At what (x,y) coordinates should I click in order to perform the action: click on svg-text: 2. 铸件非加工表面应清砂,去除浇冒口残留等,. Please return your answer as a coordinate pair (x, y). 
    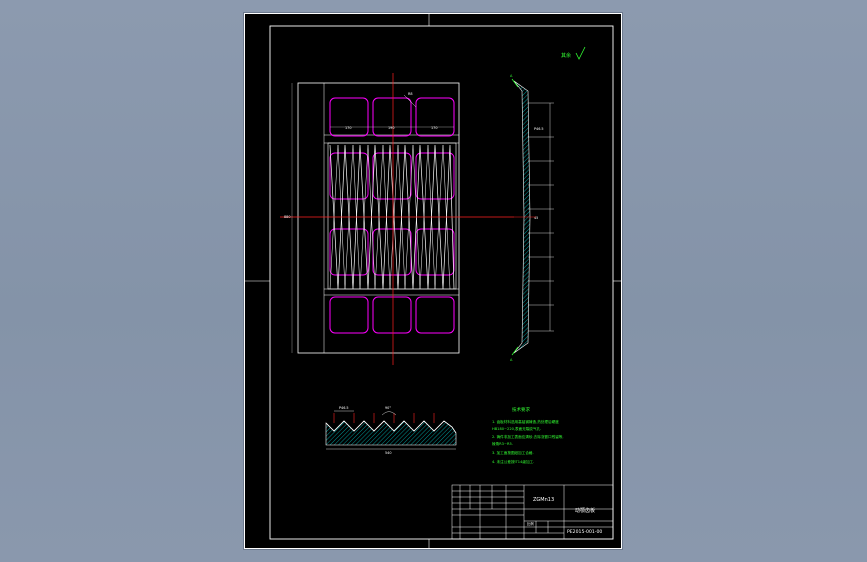
    Looking at the image, I should click on (528, 436).